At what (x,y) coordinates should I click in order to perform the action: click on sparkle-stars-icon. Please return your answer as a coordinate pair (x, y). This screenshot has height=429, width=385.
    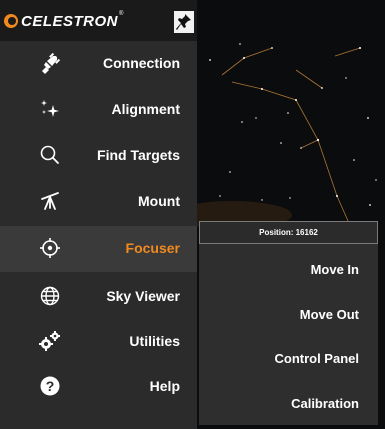
    Looking at the image, I should click on (50, 108).